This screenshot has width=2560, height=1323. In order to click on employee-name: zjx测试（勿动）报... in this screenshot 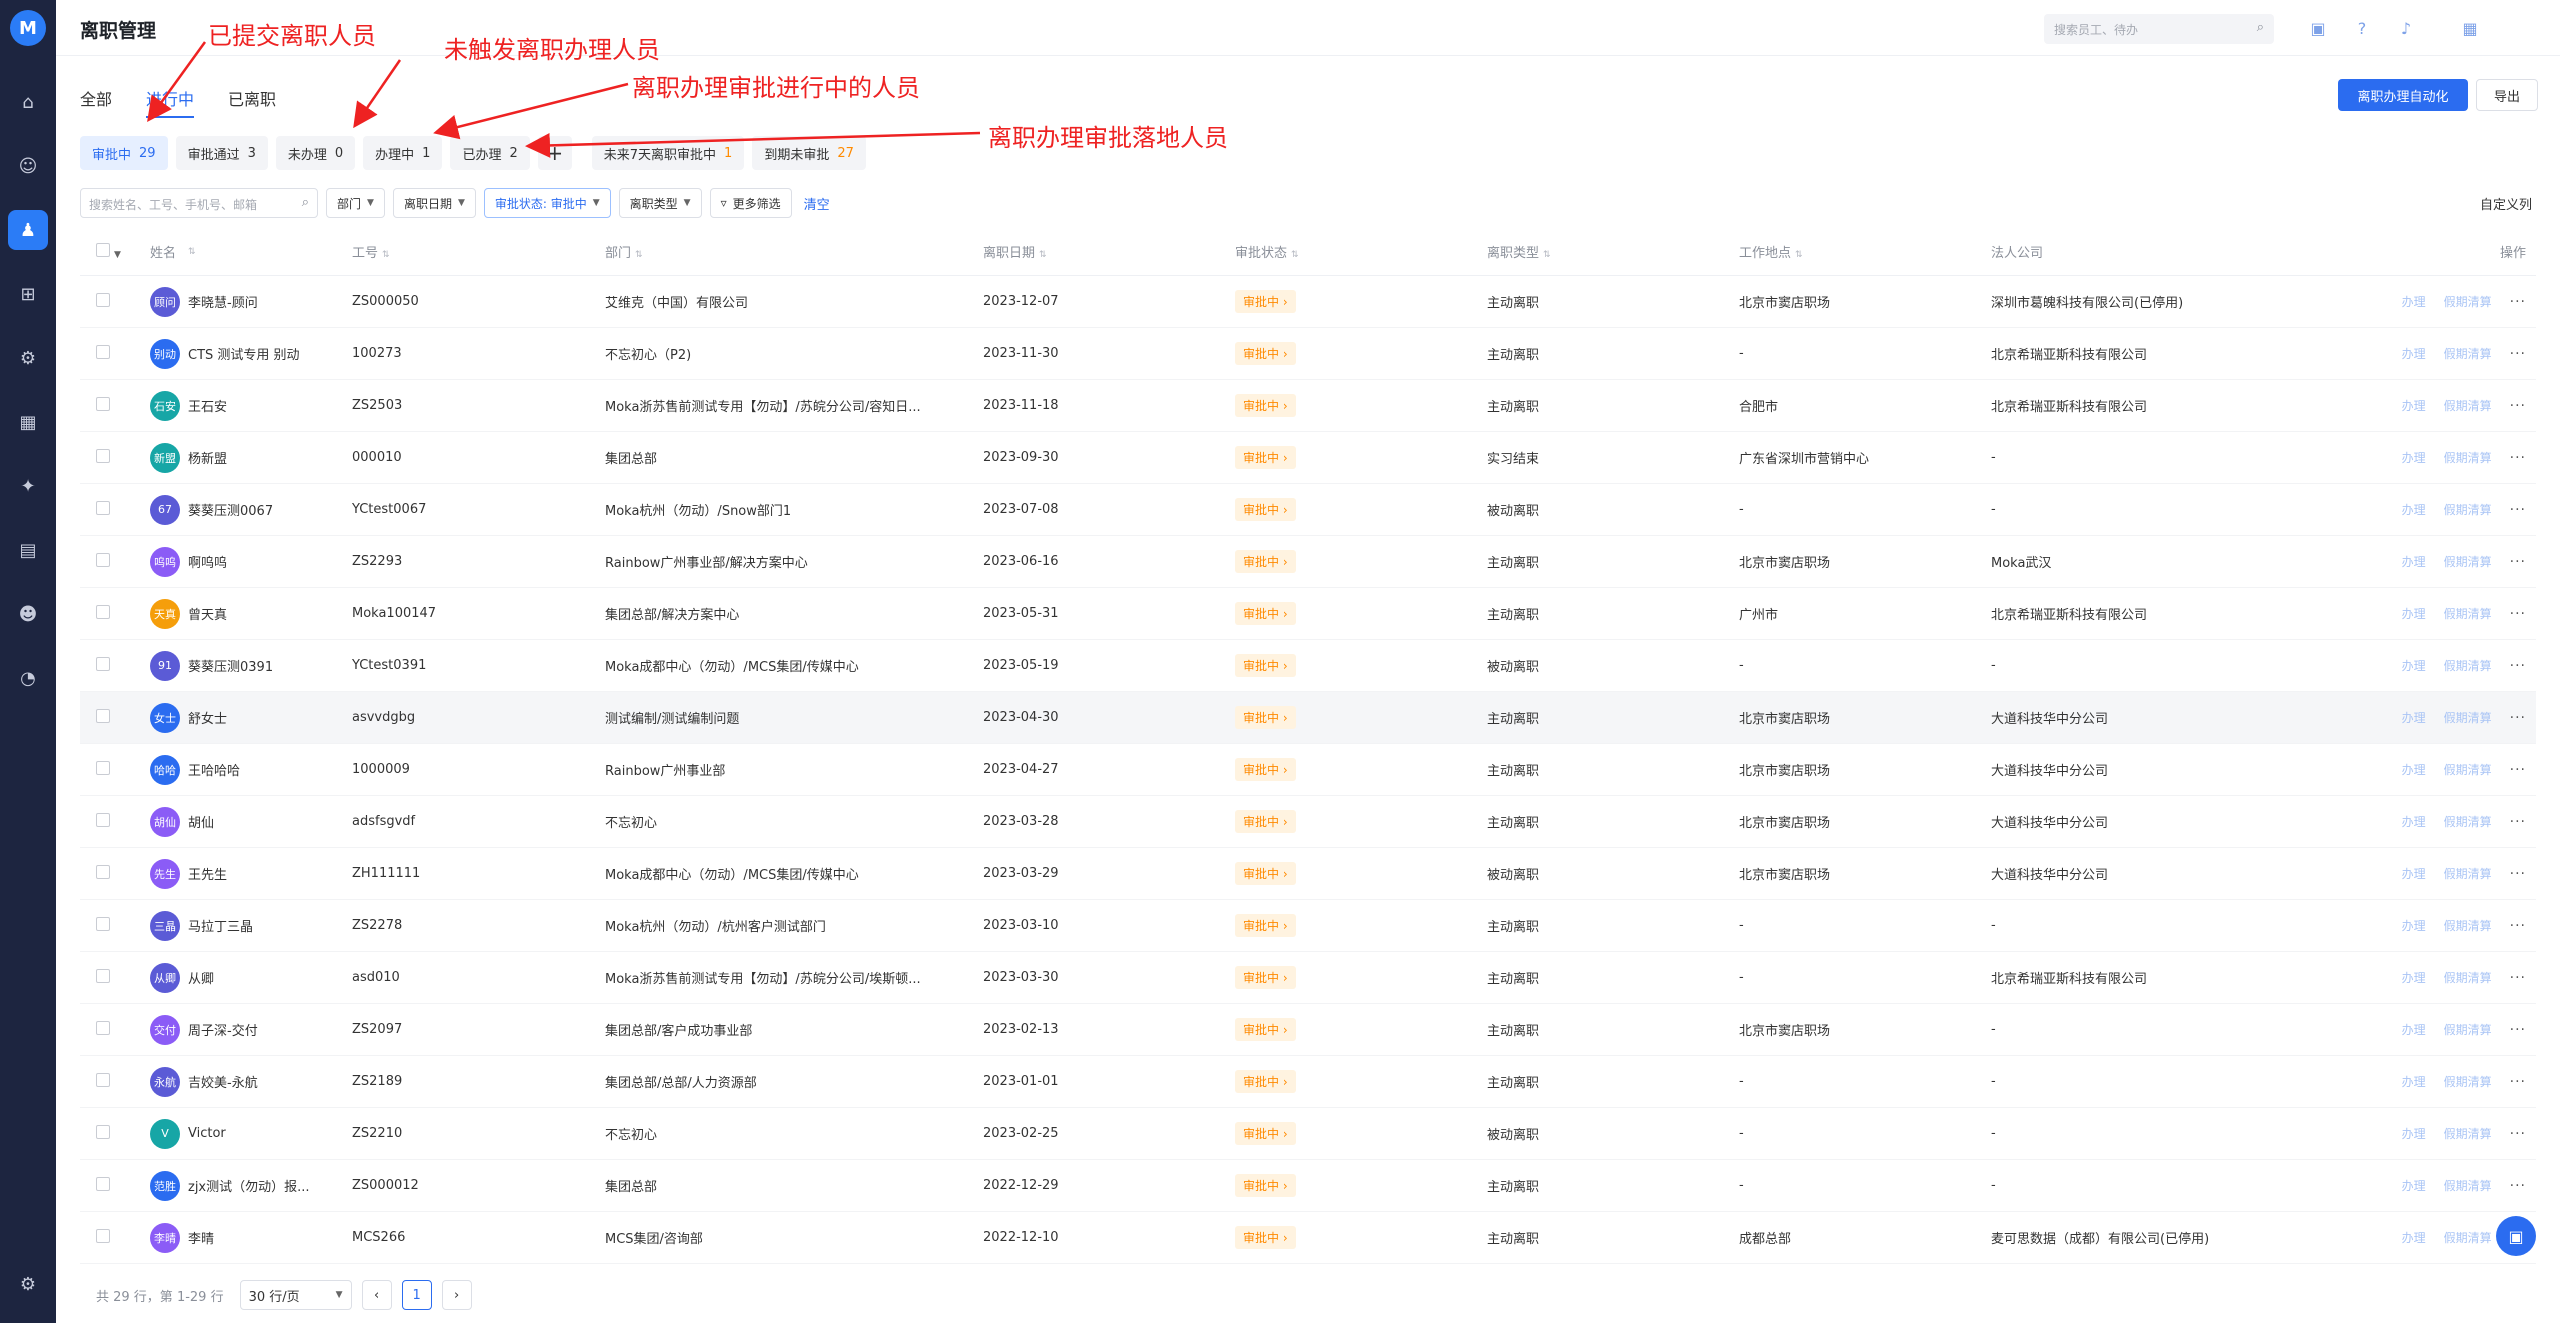, I will do `click(249, 1185)`.